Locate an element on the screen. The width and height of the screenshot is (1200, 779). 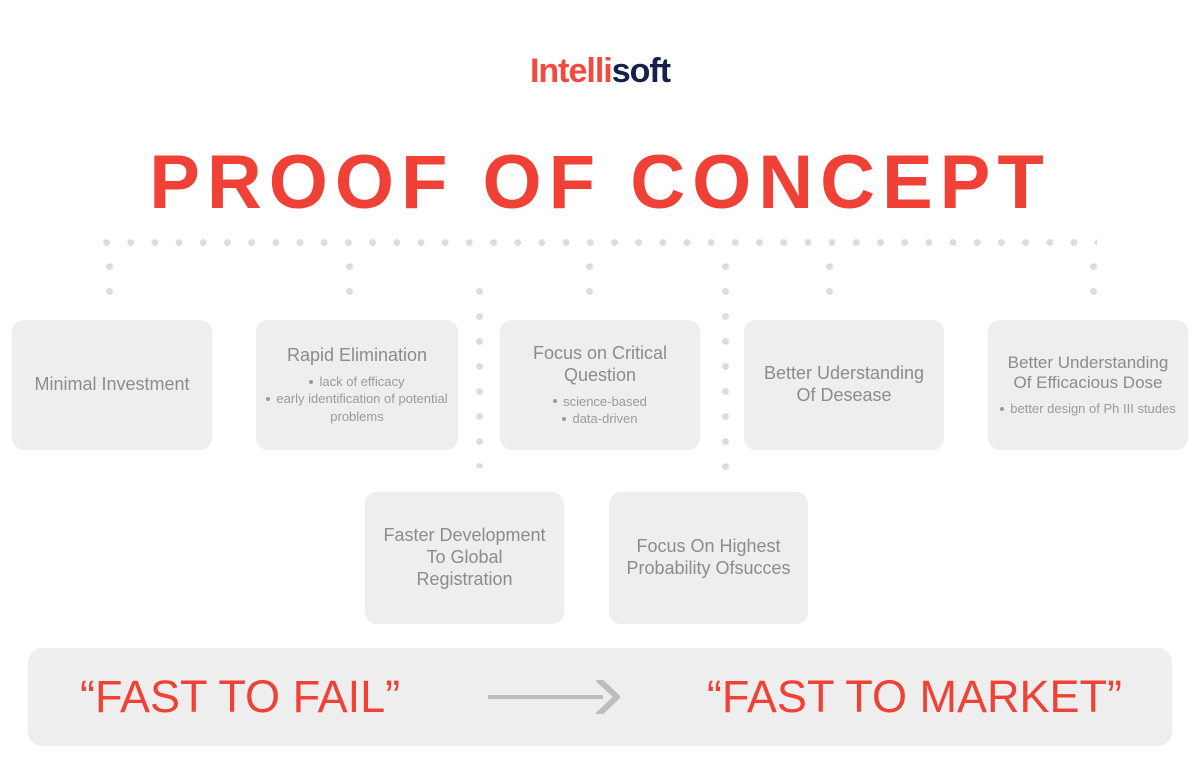
card-title: Better Understanding Of Efficacious Dose is located at coordinates (1088, 372).